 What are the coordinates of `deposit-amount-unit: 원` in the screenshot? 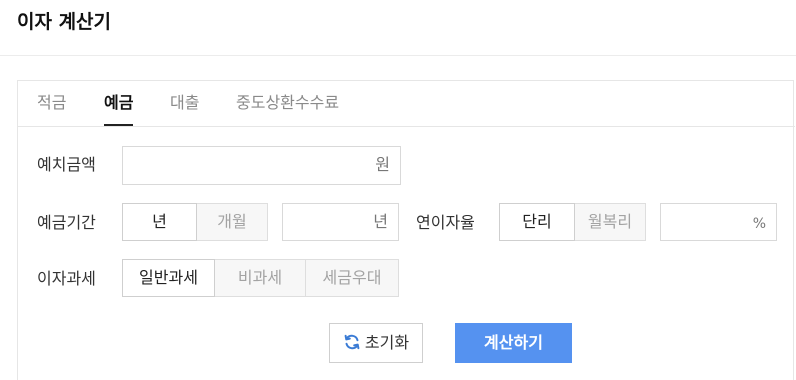 It's located at (382, 164).